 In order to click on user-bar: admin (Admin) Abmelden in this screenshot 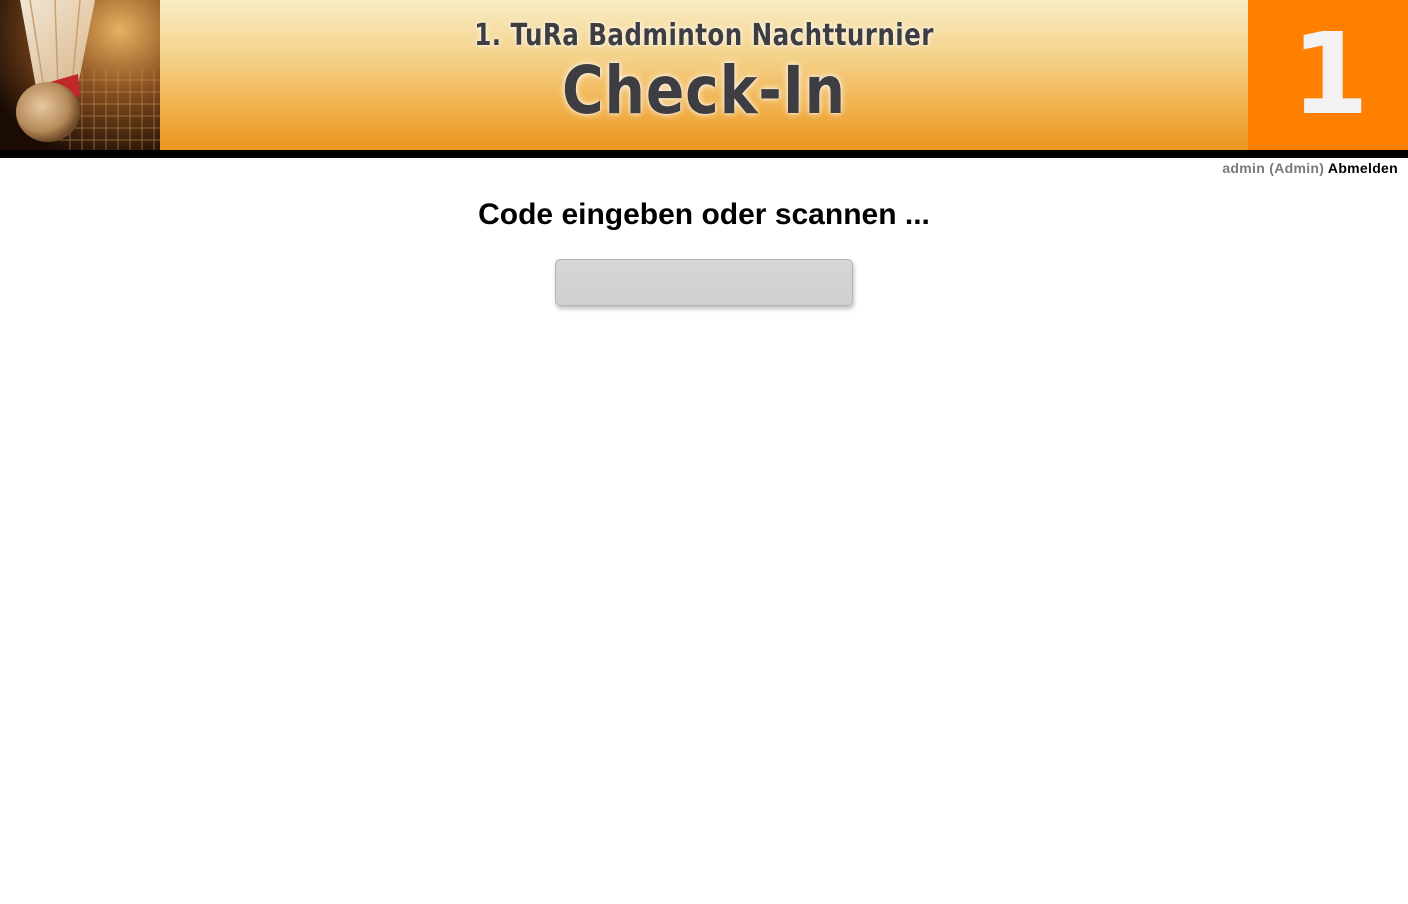, I will do `click(704, 169)`.